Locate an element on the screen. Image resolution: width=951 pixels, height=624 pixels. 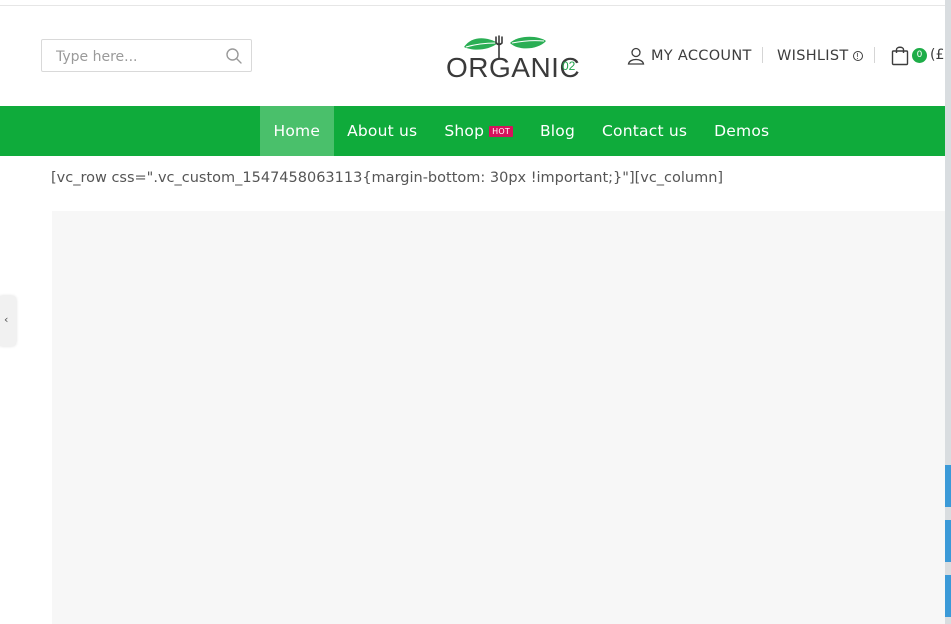
chevron-left-icon: ‹ is located at coordinates (6, 319).